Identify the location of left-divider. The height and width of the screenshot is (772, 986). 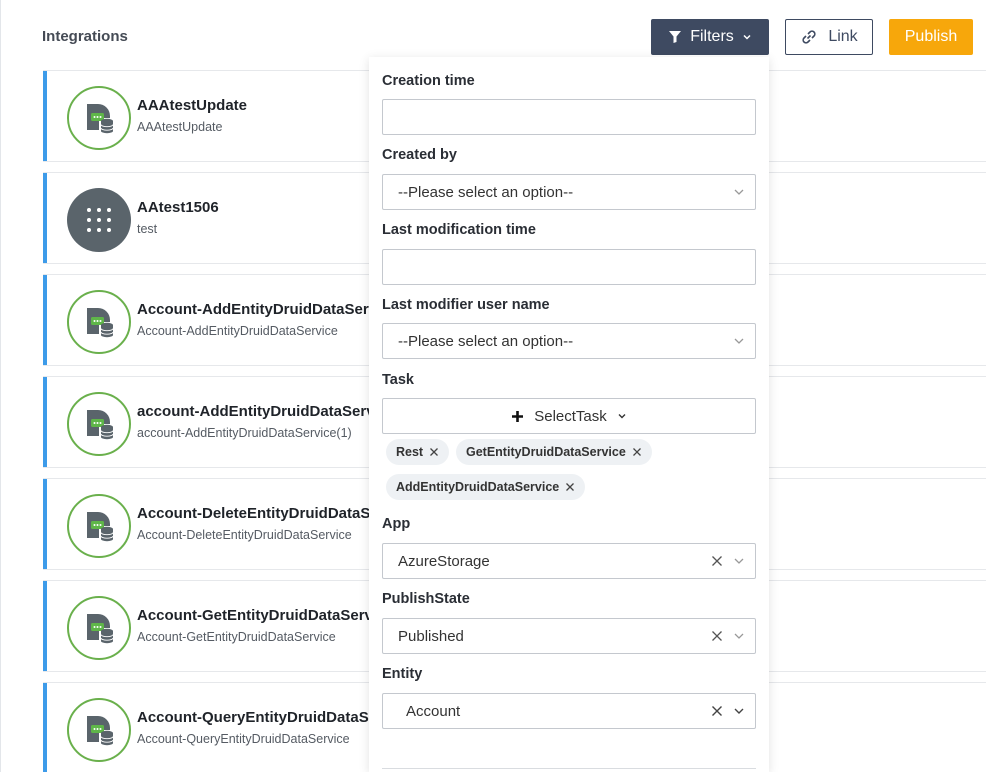
(0, 386).